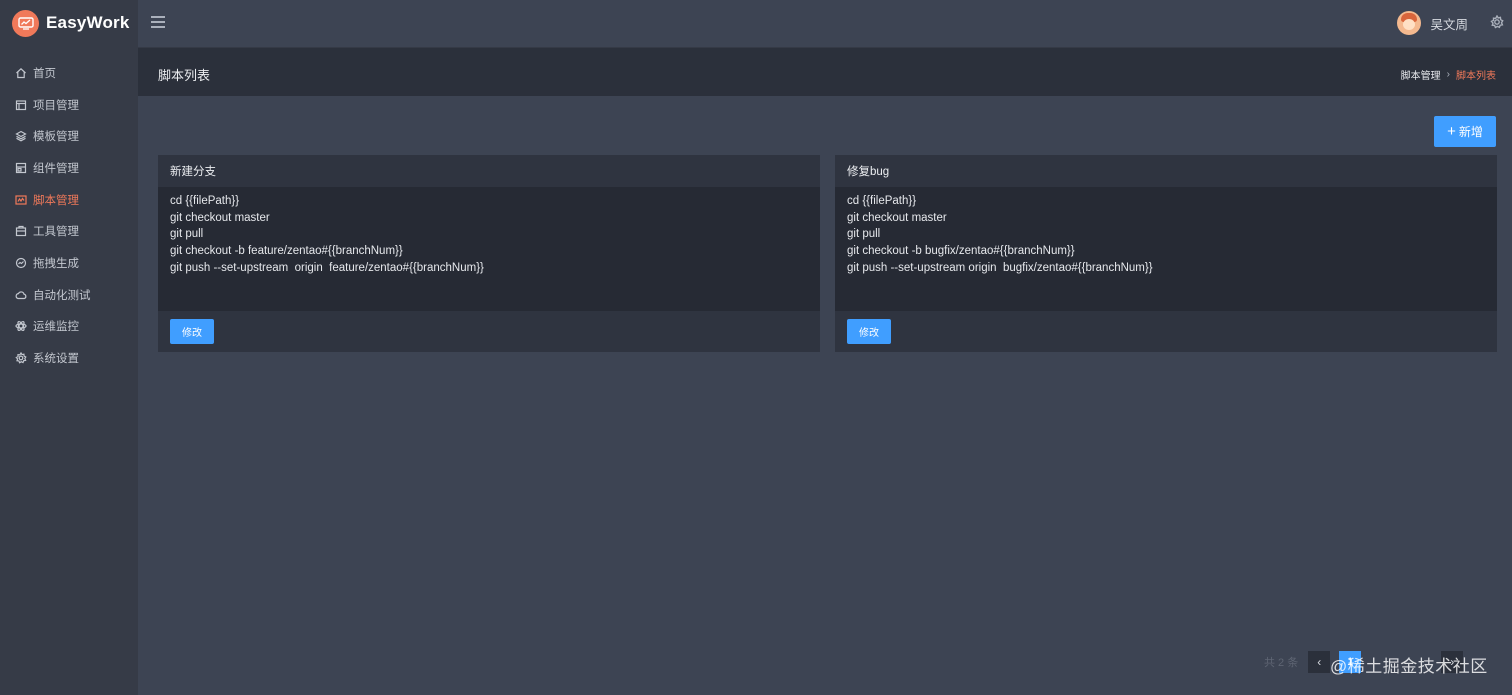 This screenshot has height=695, width=1512. What do you see at coordinates (21, 73) in the screenshot?
I see `home-icon` at bounding box center [21, 73].